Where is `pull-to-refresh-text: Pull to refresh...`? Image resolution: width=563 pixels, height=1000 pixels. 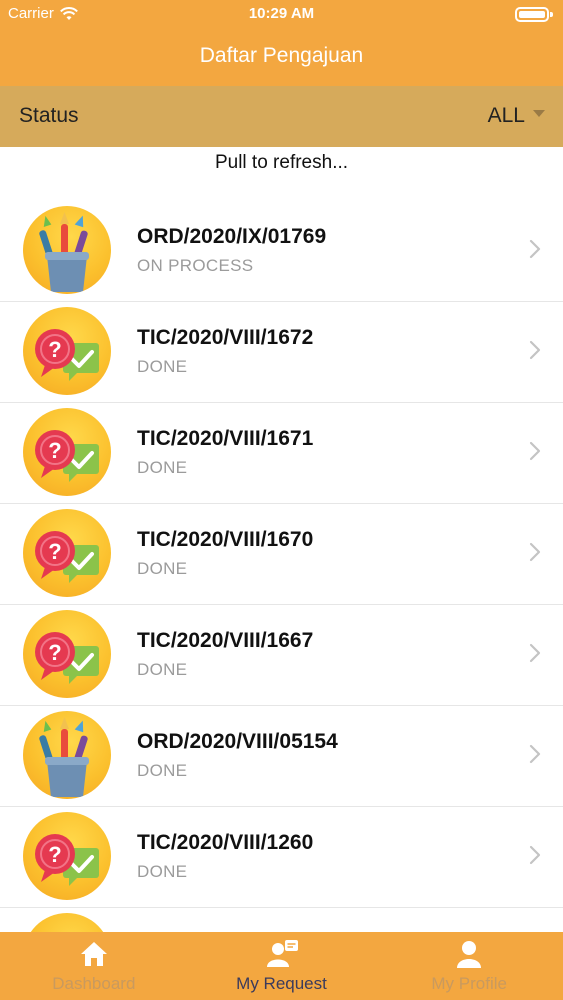
pull-to-refresh-text: Pull to refresh... is located at coordinates (281, 162).